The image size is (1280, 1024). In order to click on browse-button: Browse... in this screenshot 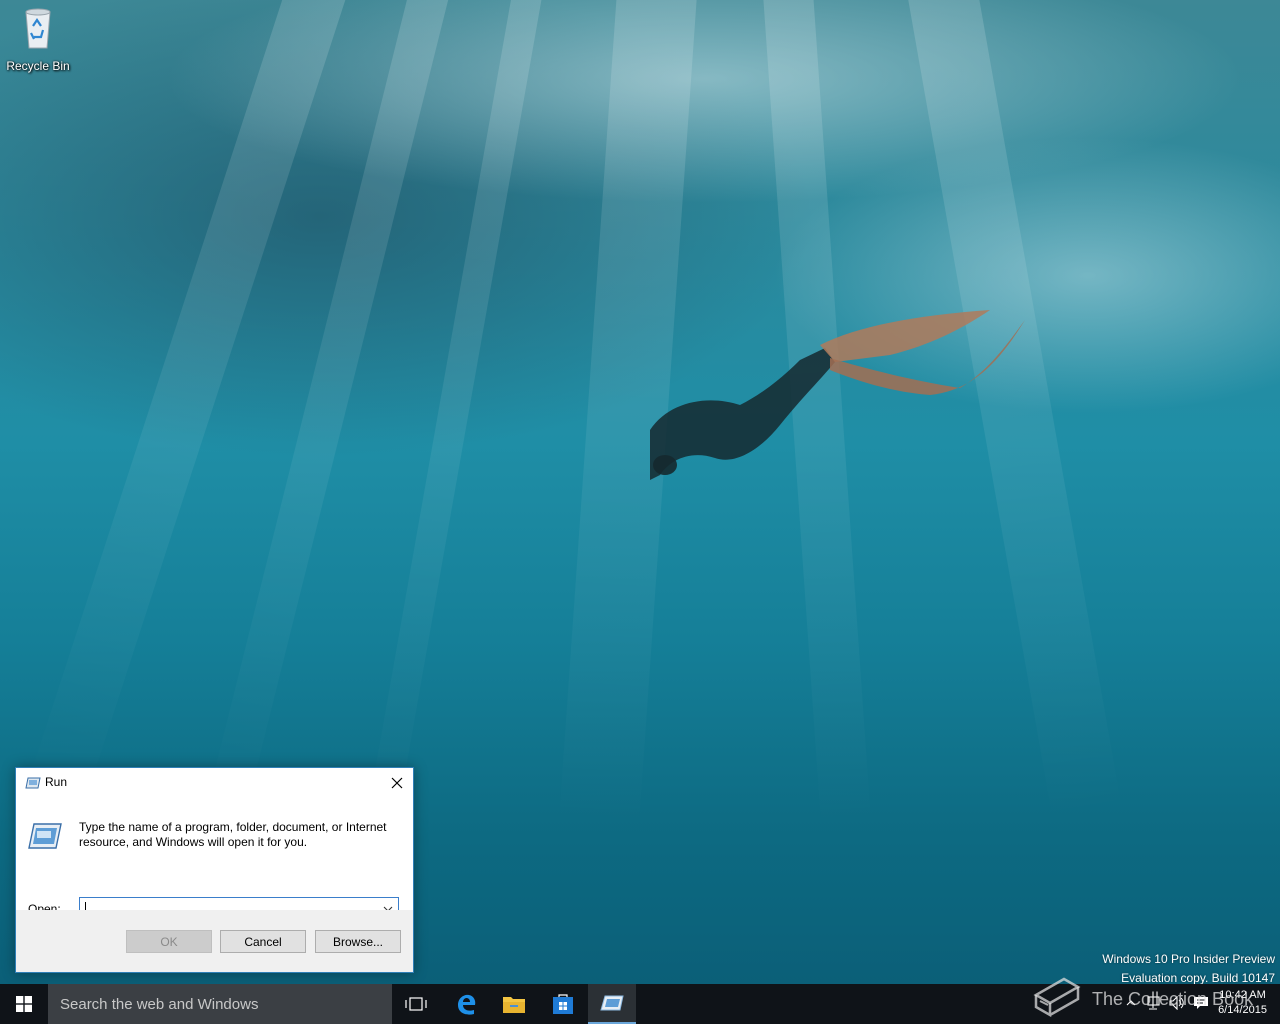, I will do `click(358, 941)`.